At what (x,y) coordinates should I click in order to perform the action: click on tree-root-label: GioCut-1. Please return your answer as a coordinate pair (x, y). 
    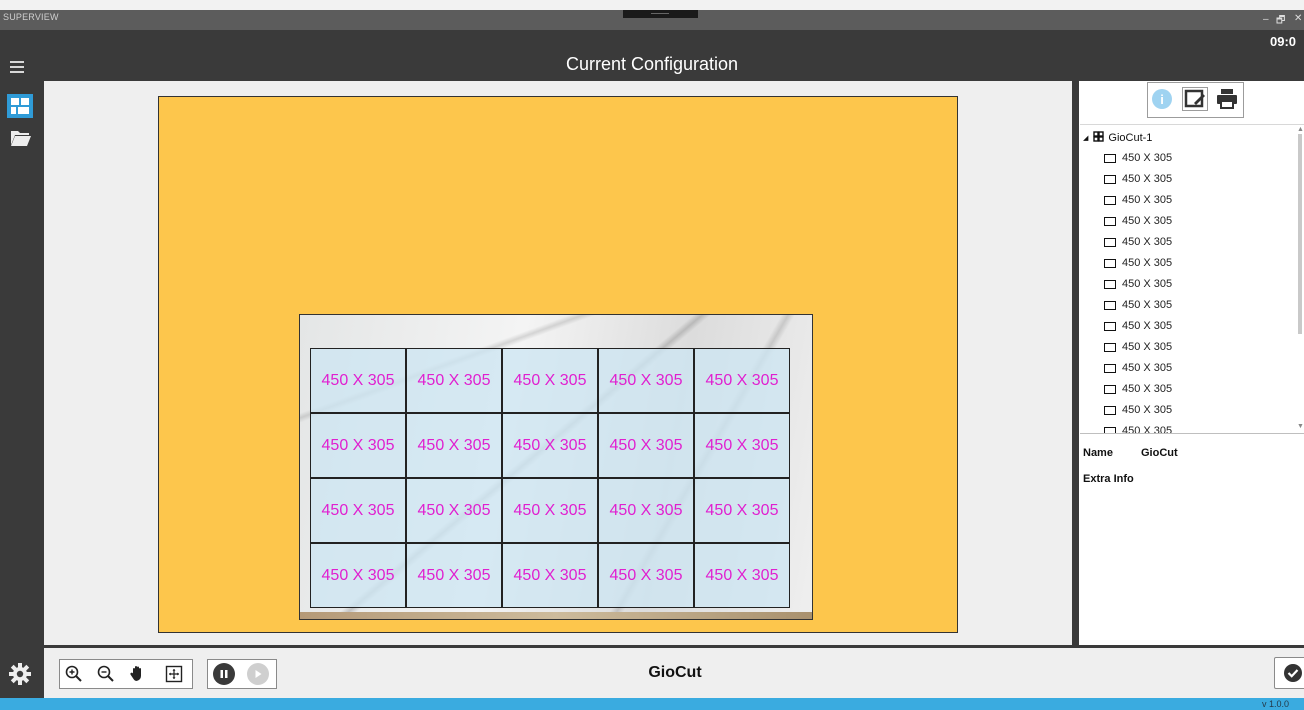
    Looking at the image, I should click on (1130, 138).